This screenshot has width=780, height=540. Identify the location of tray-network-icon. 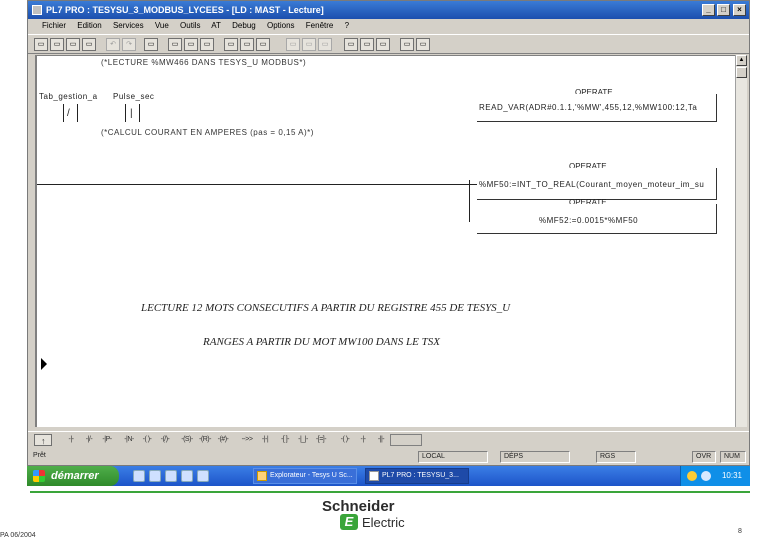
(706, 476).